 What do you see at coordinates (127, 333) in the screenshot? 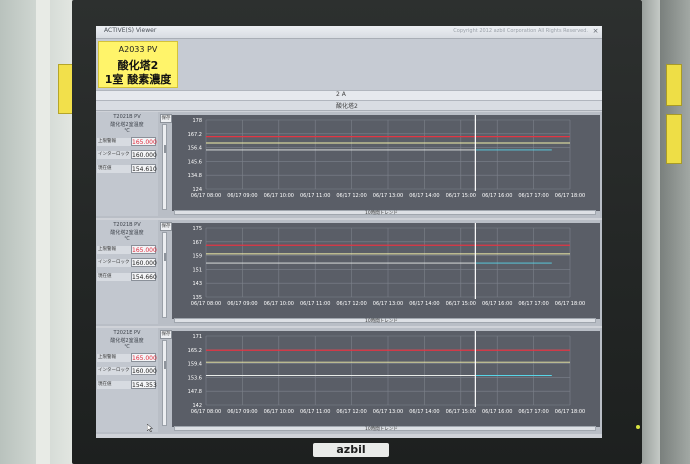
I see `trend-tag: T2021E PV` at bounding box center [127, 333].